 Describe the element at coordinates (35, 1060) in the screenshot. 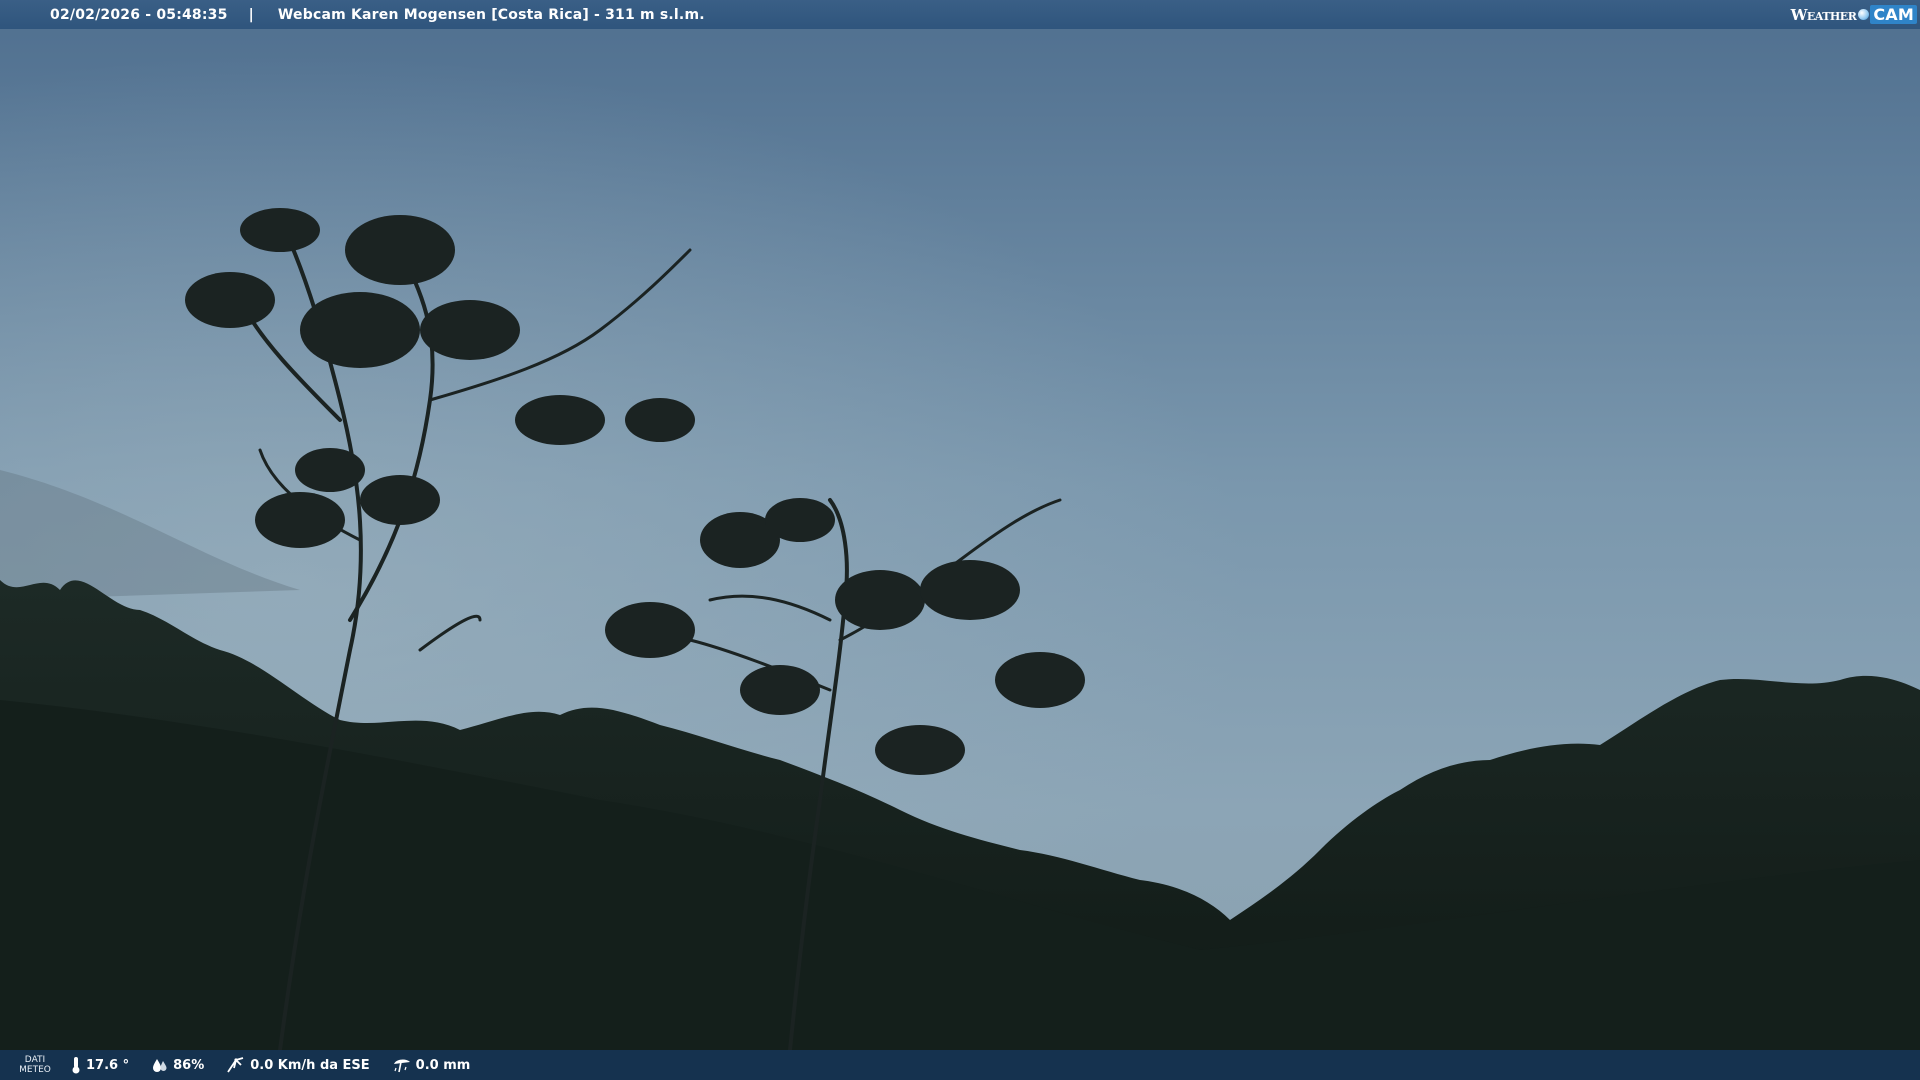

I see `dati-label: DATI` at that location.